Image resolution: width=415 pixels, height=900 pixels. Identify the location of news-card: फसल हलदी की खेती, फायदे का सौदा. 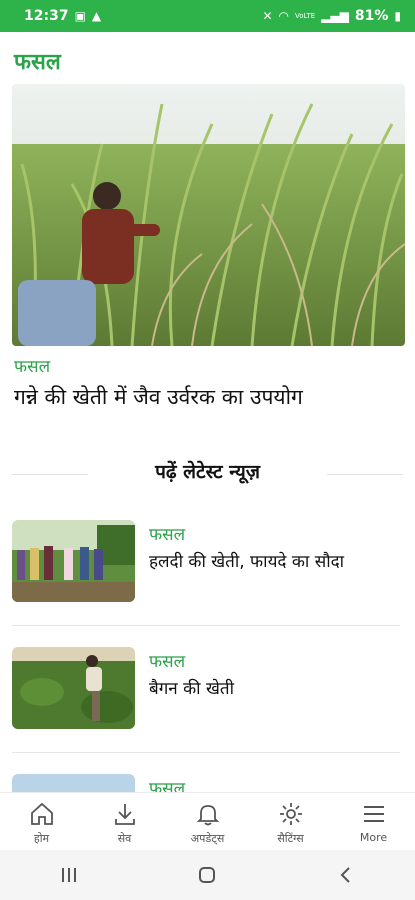
(207, 575).